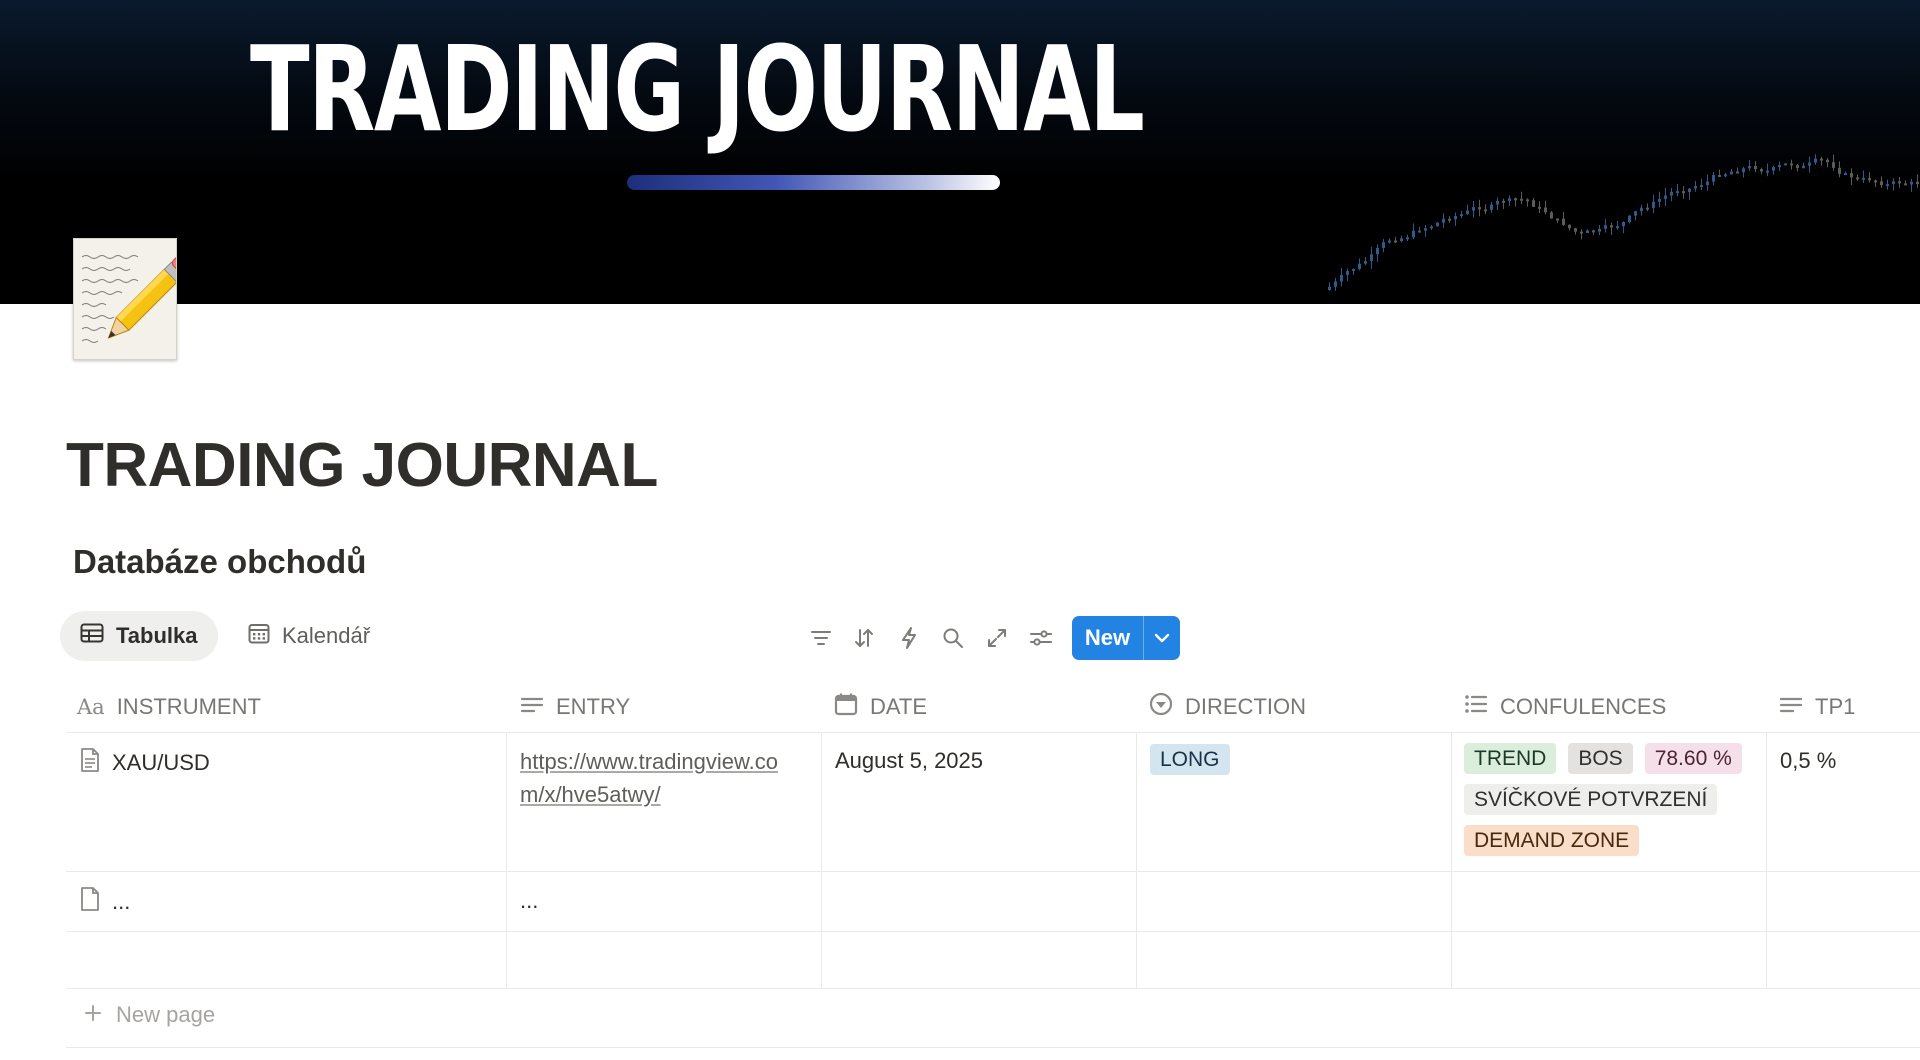 The image size is (1920, 1060). Describe the element at coordinates (1817, 707) in the screenshot. I see `column-header-tp1: TP1` at that location.